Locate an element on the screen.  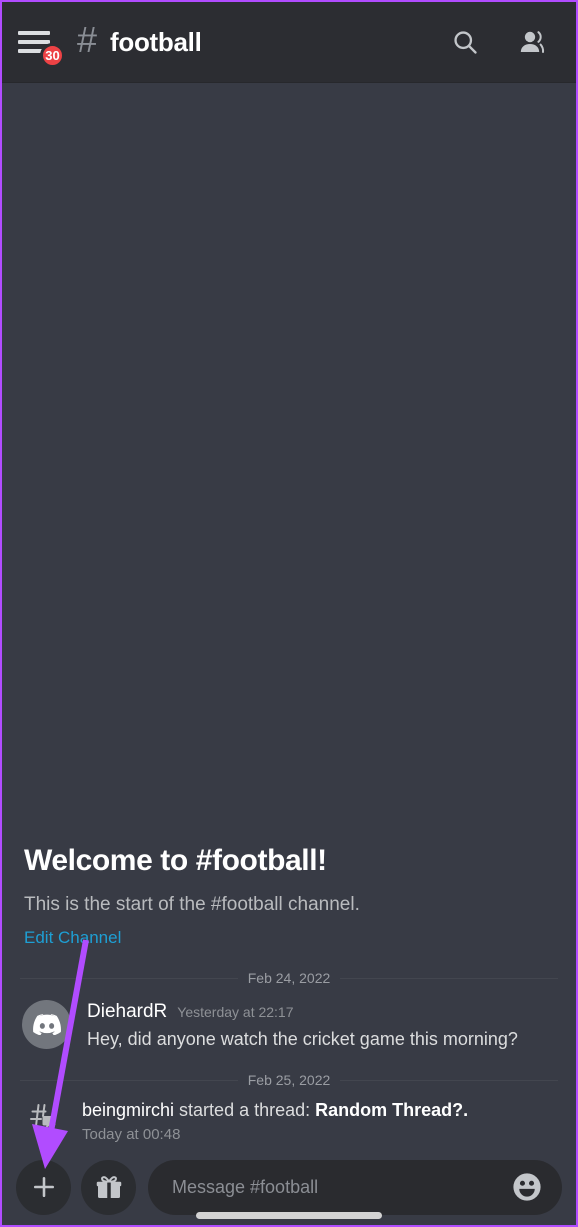
members-icon is located at coordinates (533, 42).